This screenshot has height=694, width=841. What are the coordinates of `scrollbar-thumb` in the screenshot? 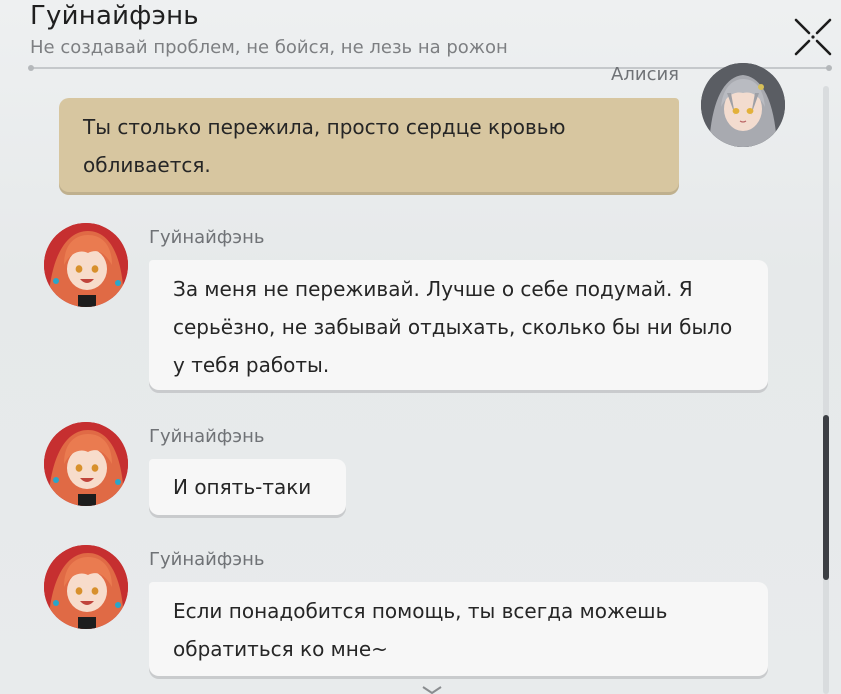 It's located at (826, 497).